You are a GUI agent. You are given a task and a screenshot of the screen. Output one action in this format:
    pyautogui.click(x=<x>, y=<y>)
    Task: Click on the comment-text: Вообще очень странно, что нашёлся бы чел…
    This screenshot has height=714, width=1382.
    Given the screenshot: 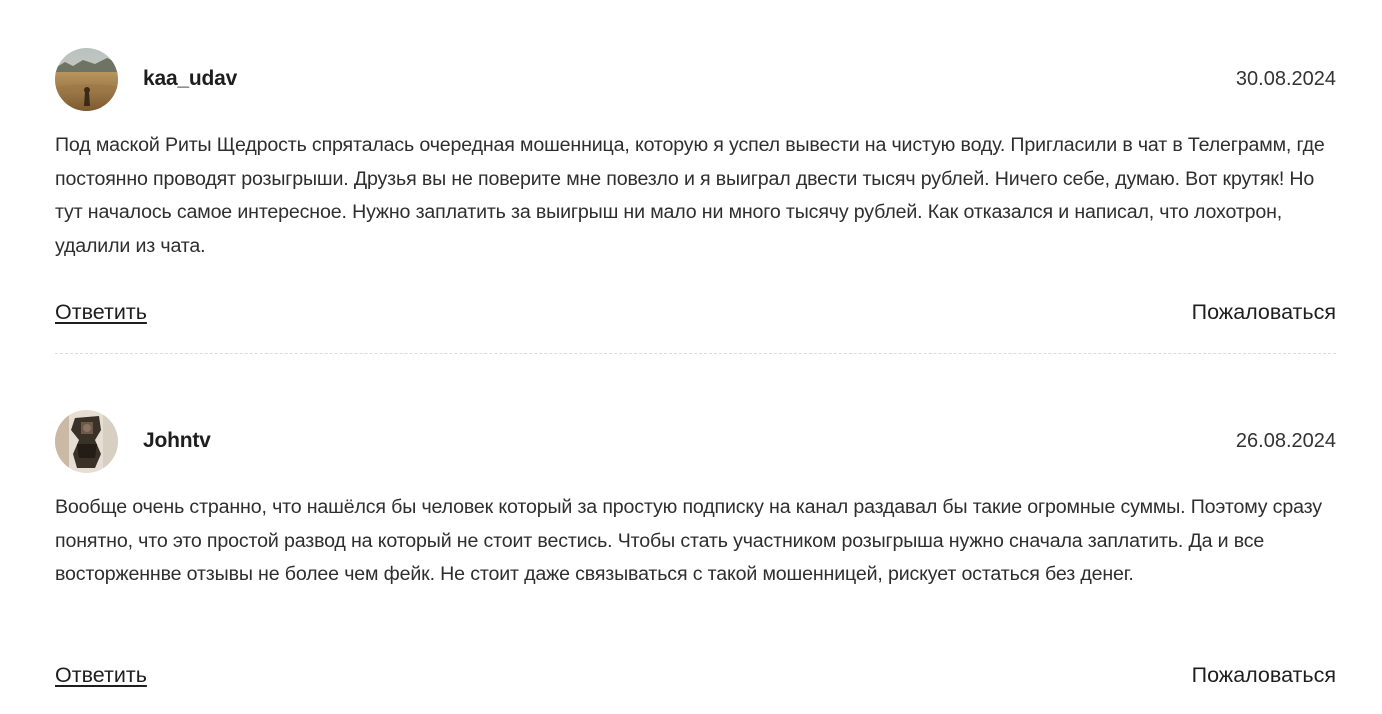 What is the action you would take?
    pyautogui.click(x=688, y=540)
    